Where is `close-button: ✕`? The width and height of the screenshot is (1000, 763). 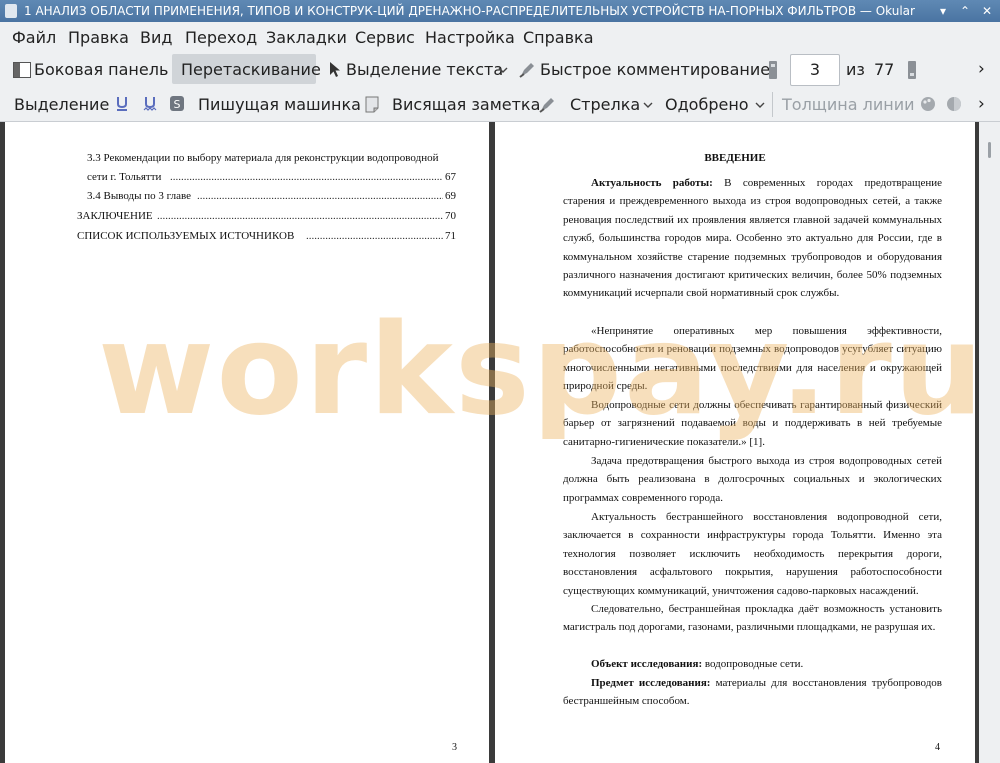 close-button: ✕ is located at coordinates (987, 11).